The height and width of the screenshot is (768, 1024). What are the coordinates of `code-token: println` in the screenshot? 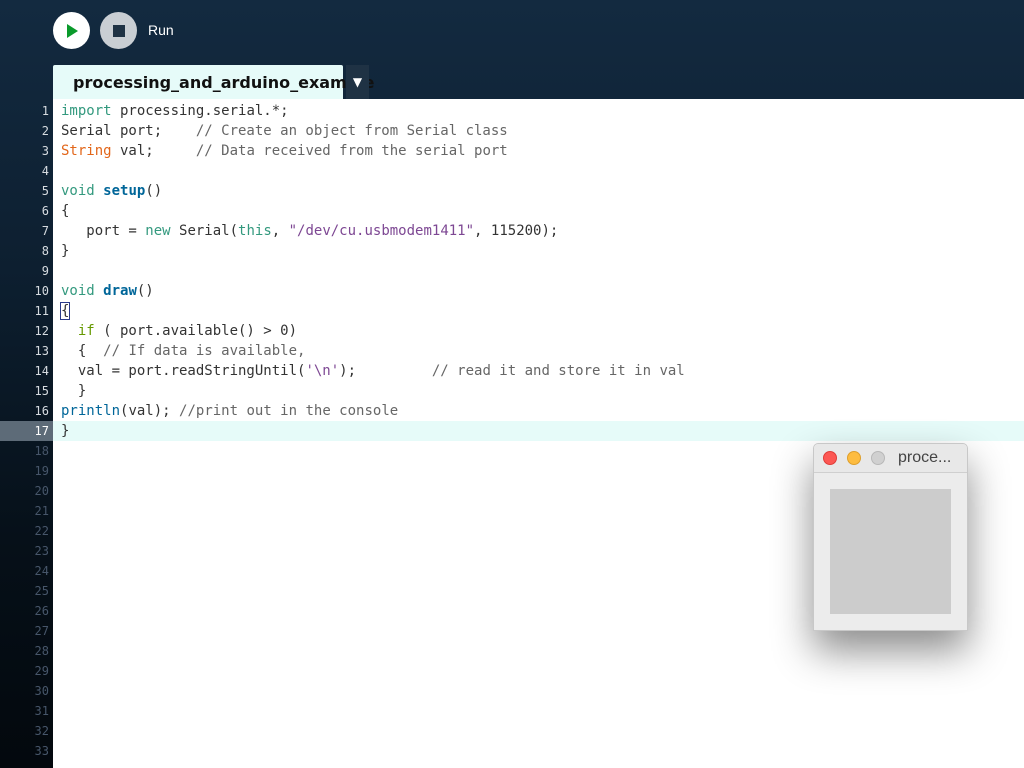 It's located at (91, 411).